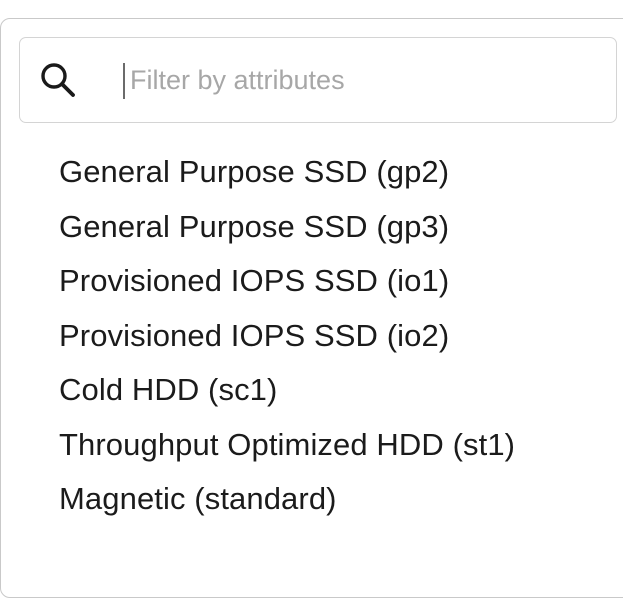  What do you see at coordinates (58, 80) in the screenshot?
I see `search-icon` at bounding box center [58, 80].